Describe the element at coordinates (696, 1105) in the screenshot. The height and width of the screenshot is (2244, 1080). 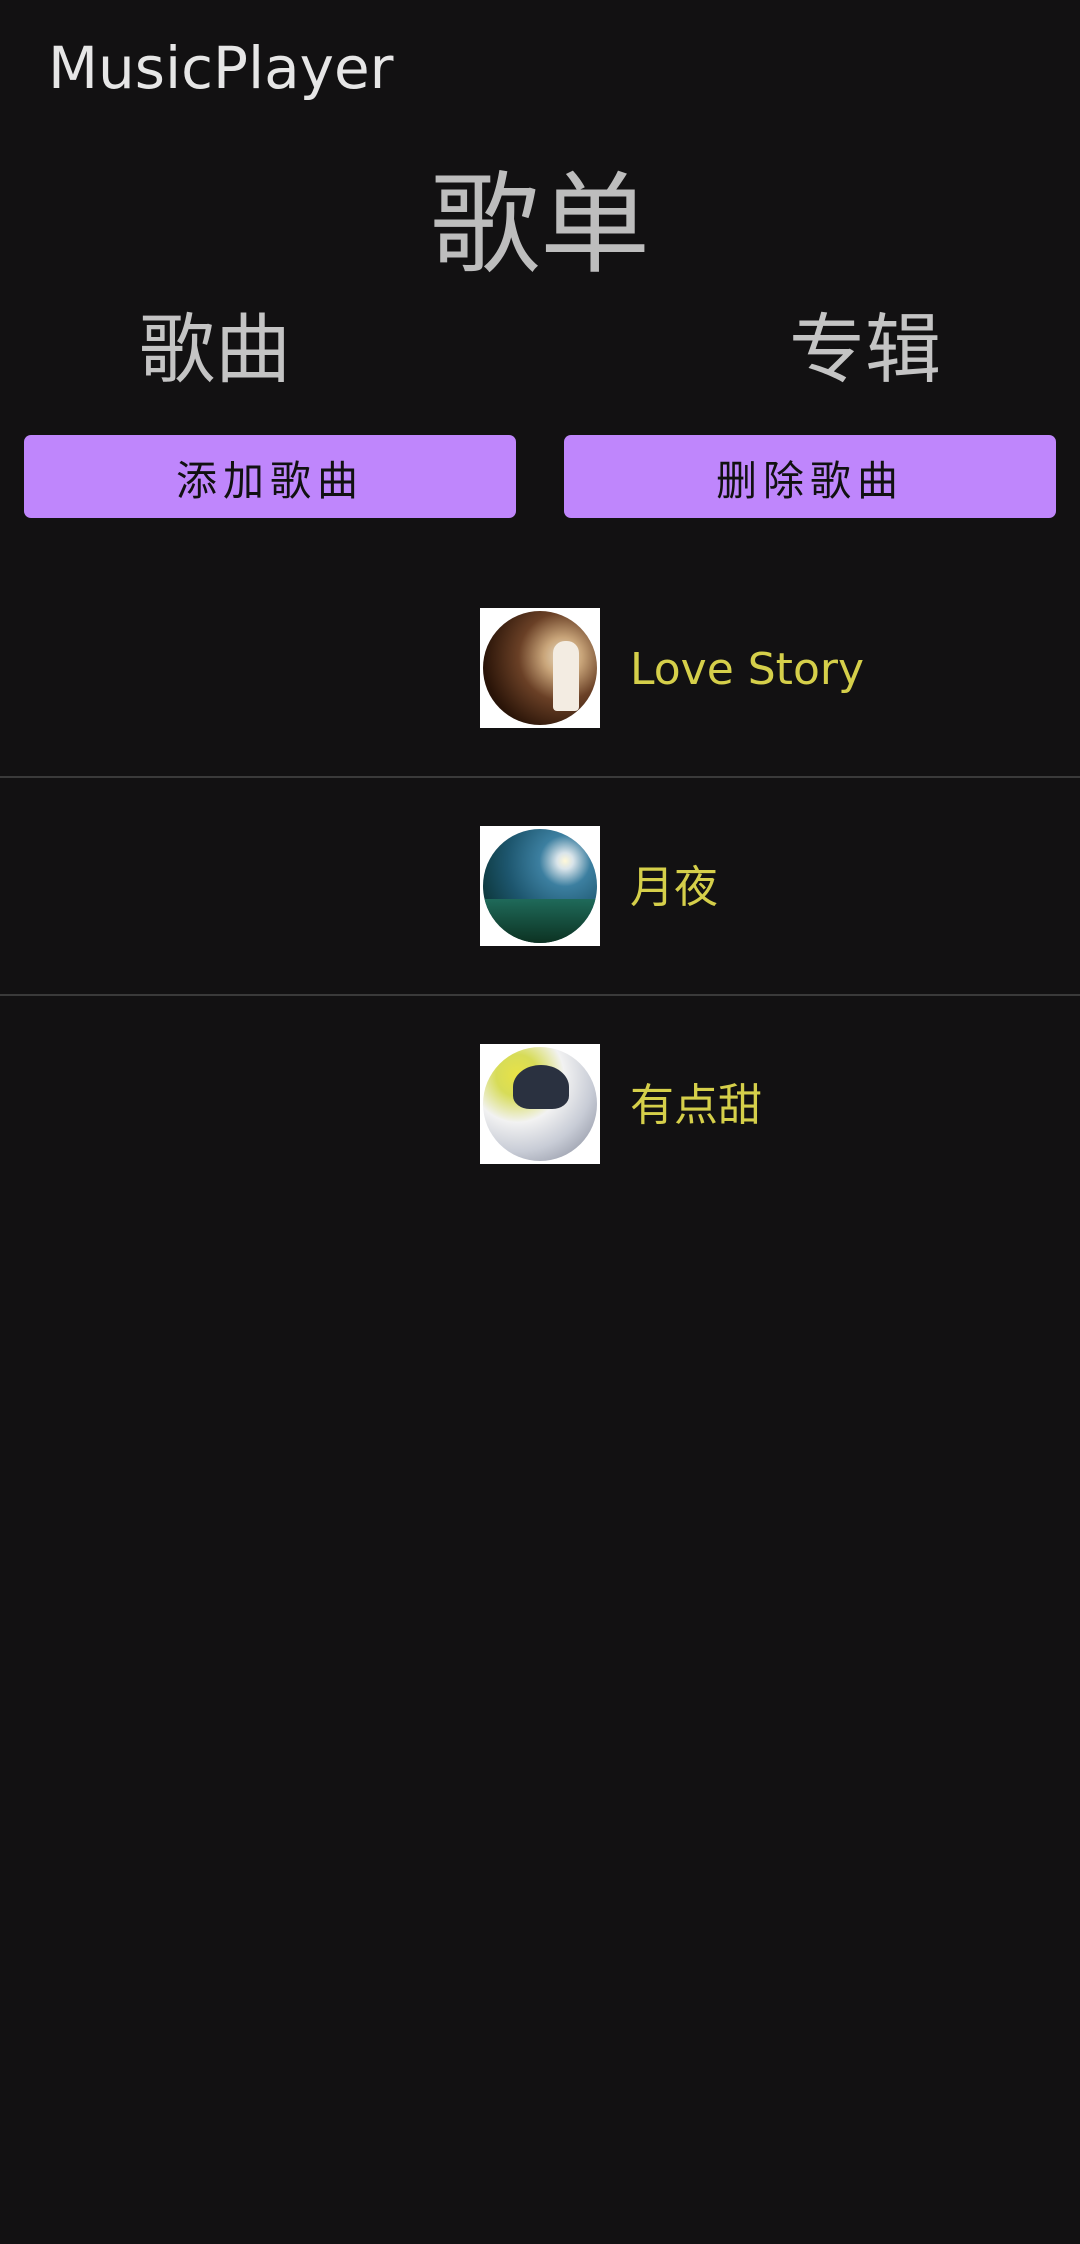
I see `song-title: 有点甜` at that location.